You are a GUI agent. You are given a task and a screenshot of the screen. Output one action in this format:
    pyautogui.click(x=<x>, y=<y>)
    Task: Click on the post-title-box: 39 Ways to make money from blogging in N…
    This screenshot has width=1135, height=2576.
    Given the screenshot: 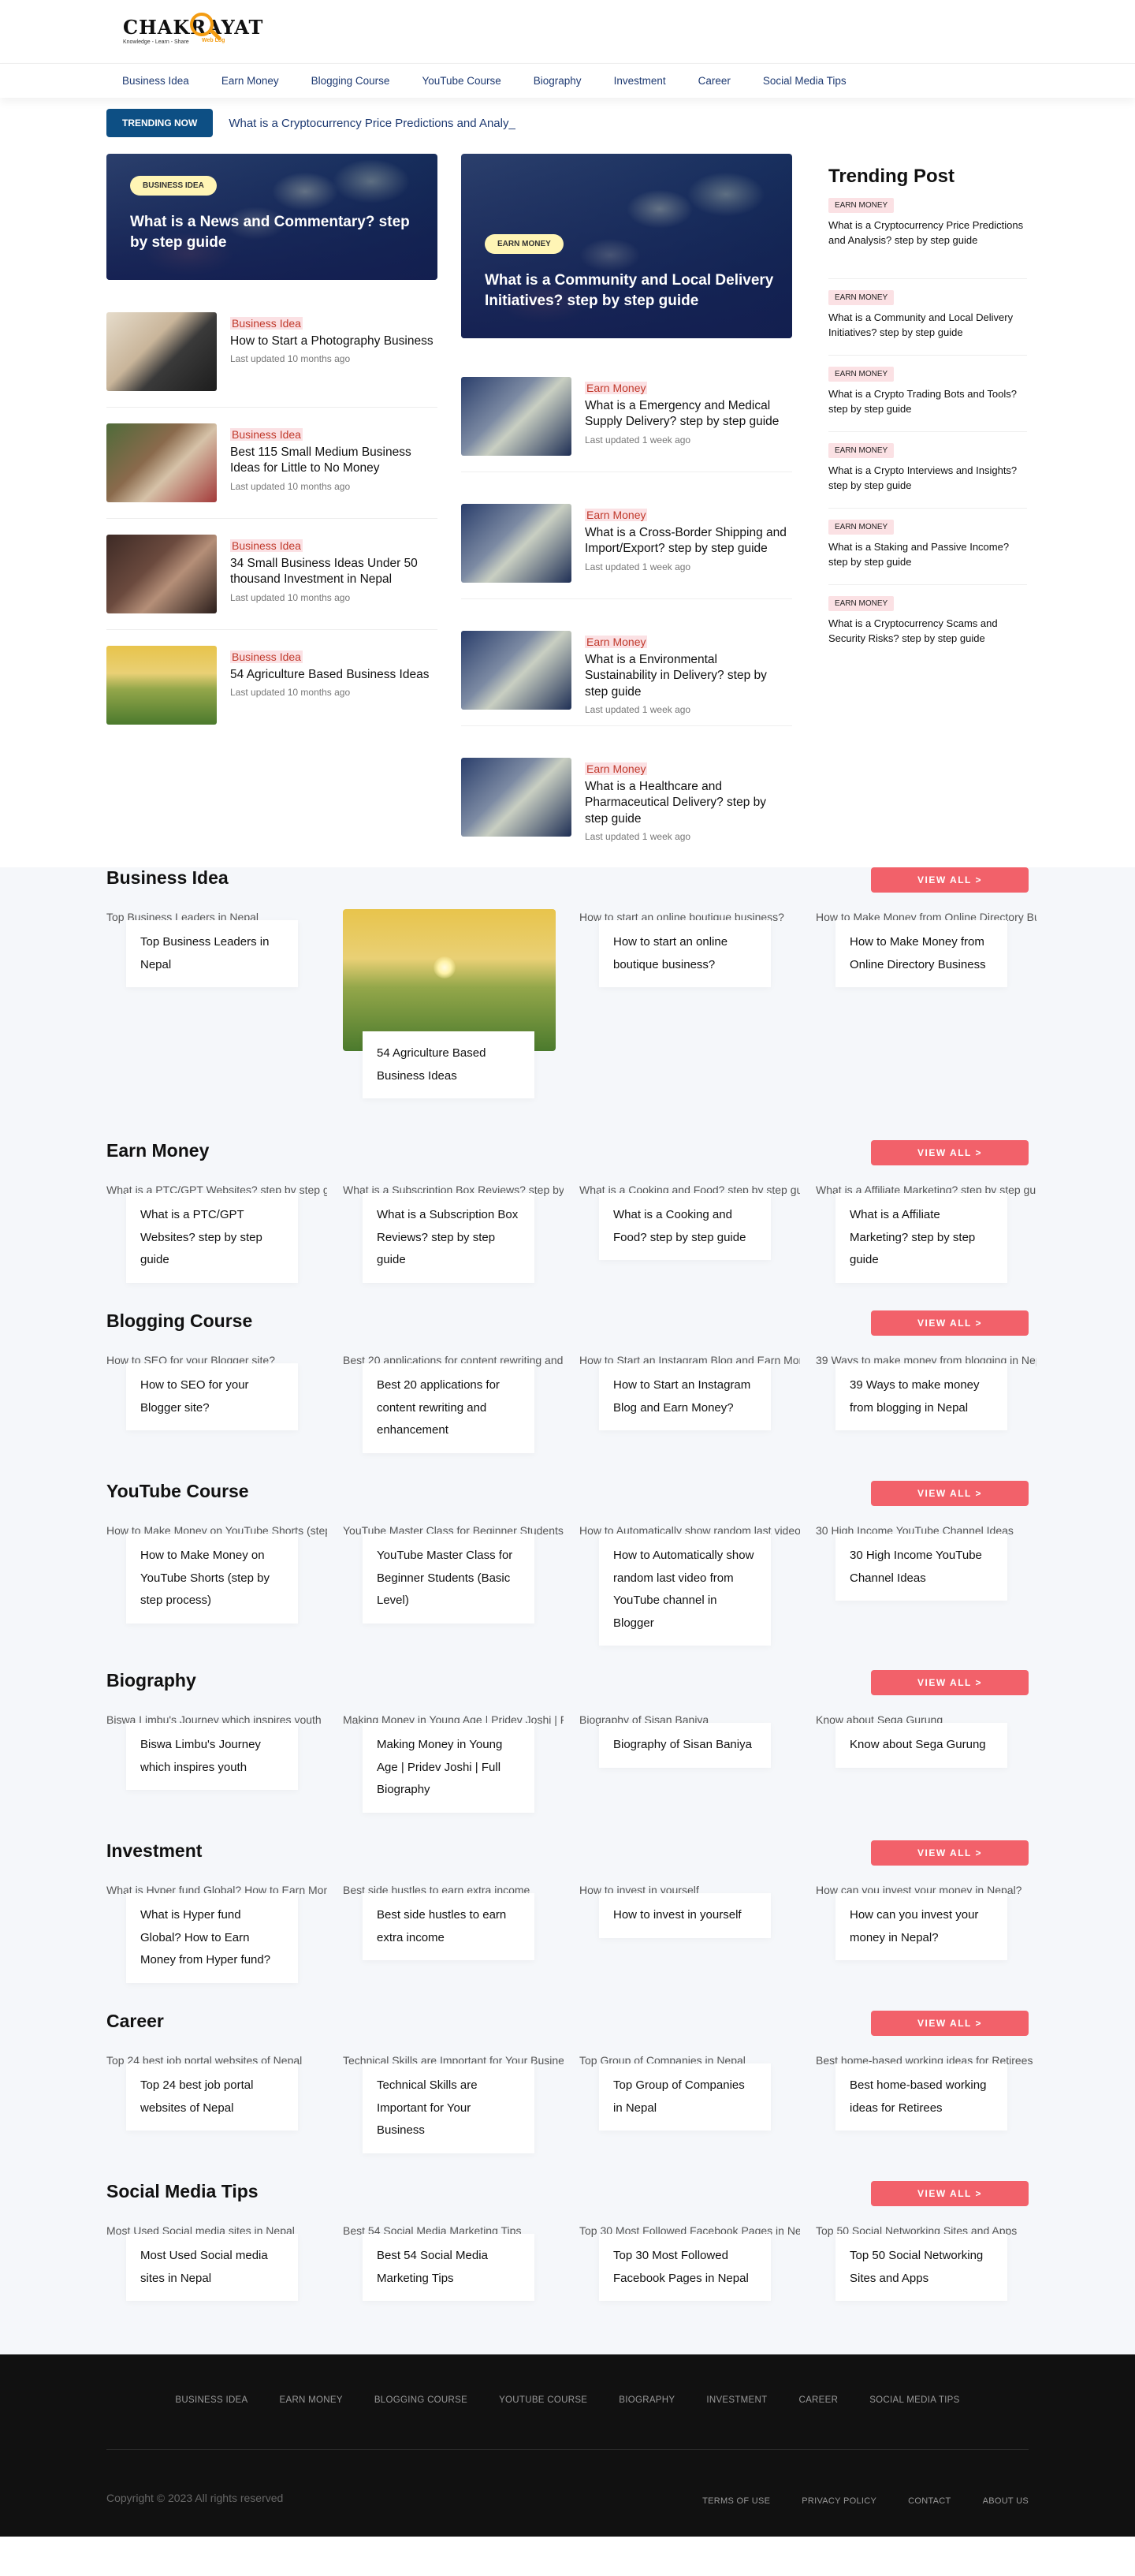 What is the action you would take?
    pyautogui.click(x=921, y=1397)
    